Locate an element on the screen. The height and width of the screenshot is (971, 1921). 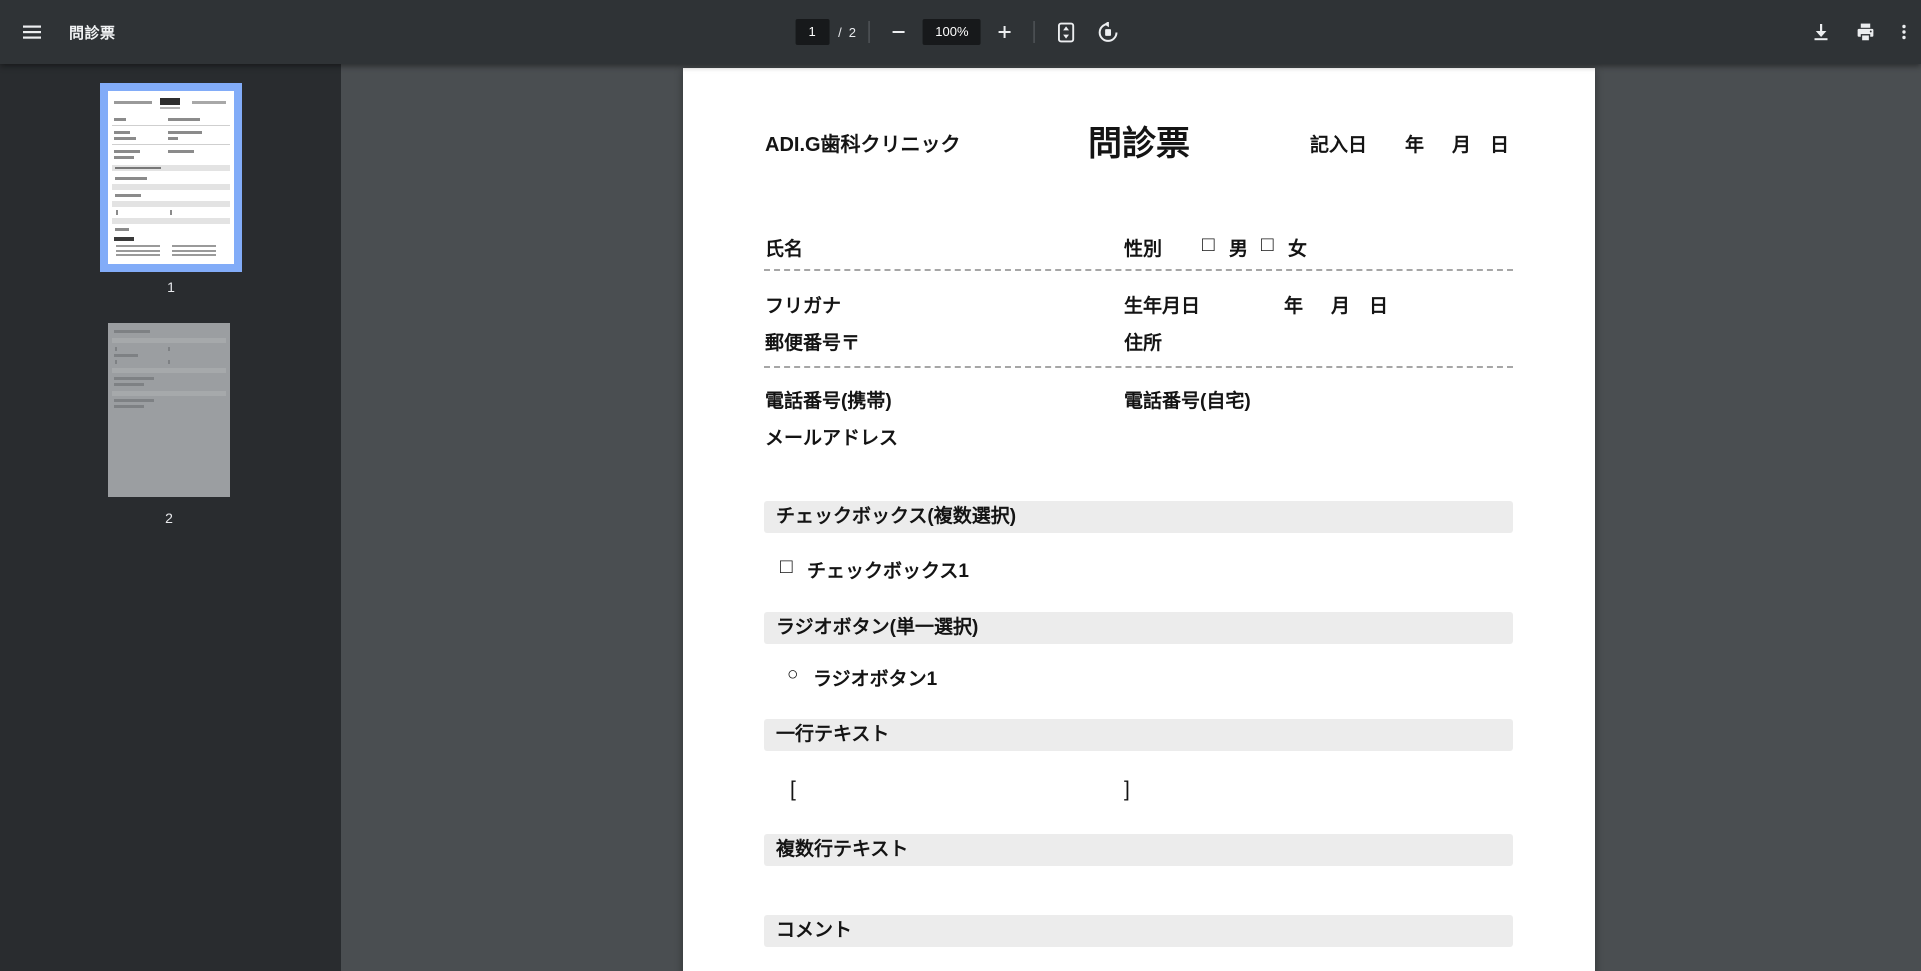
toolbar-right is located at coordinates (1860, 32).